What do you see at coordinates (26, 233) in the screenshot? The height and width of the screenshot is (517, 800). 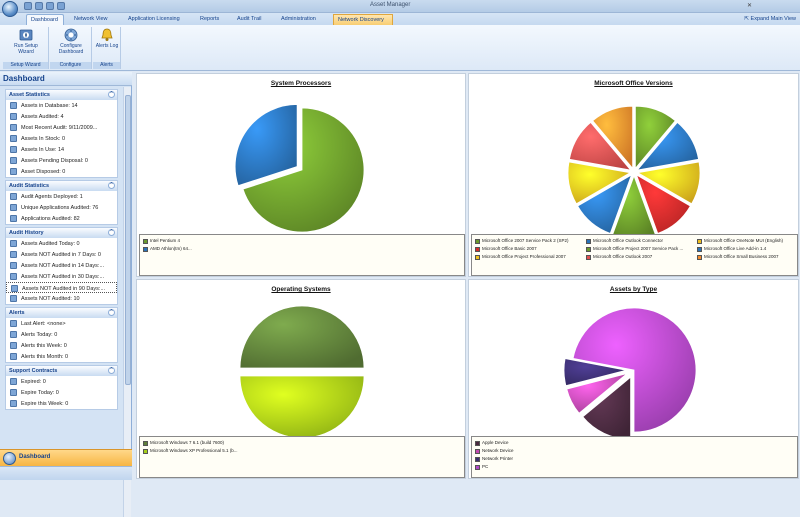 I see `section-title: Audit History` at bounding box center [26, 233].